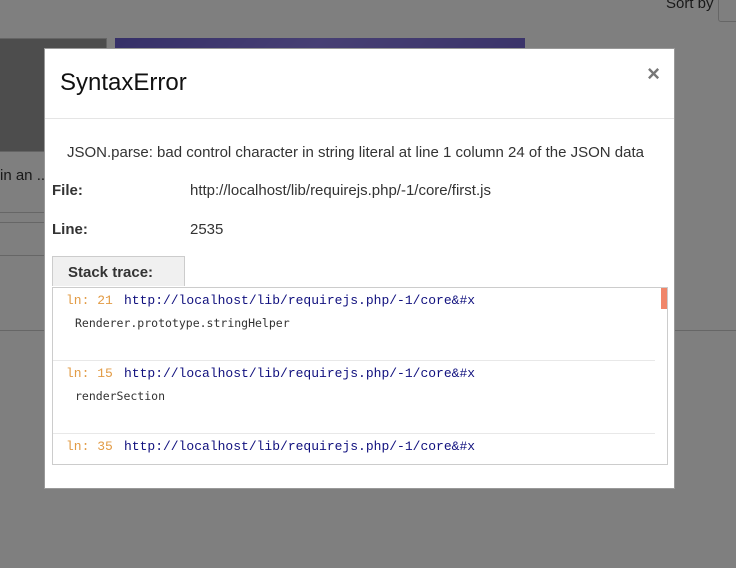  I want to click on line-value: 2535, so click(207, 229).